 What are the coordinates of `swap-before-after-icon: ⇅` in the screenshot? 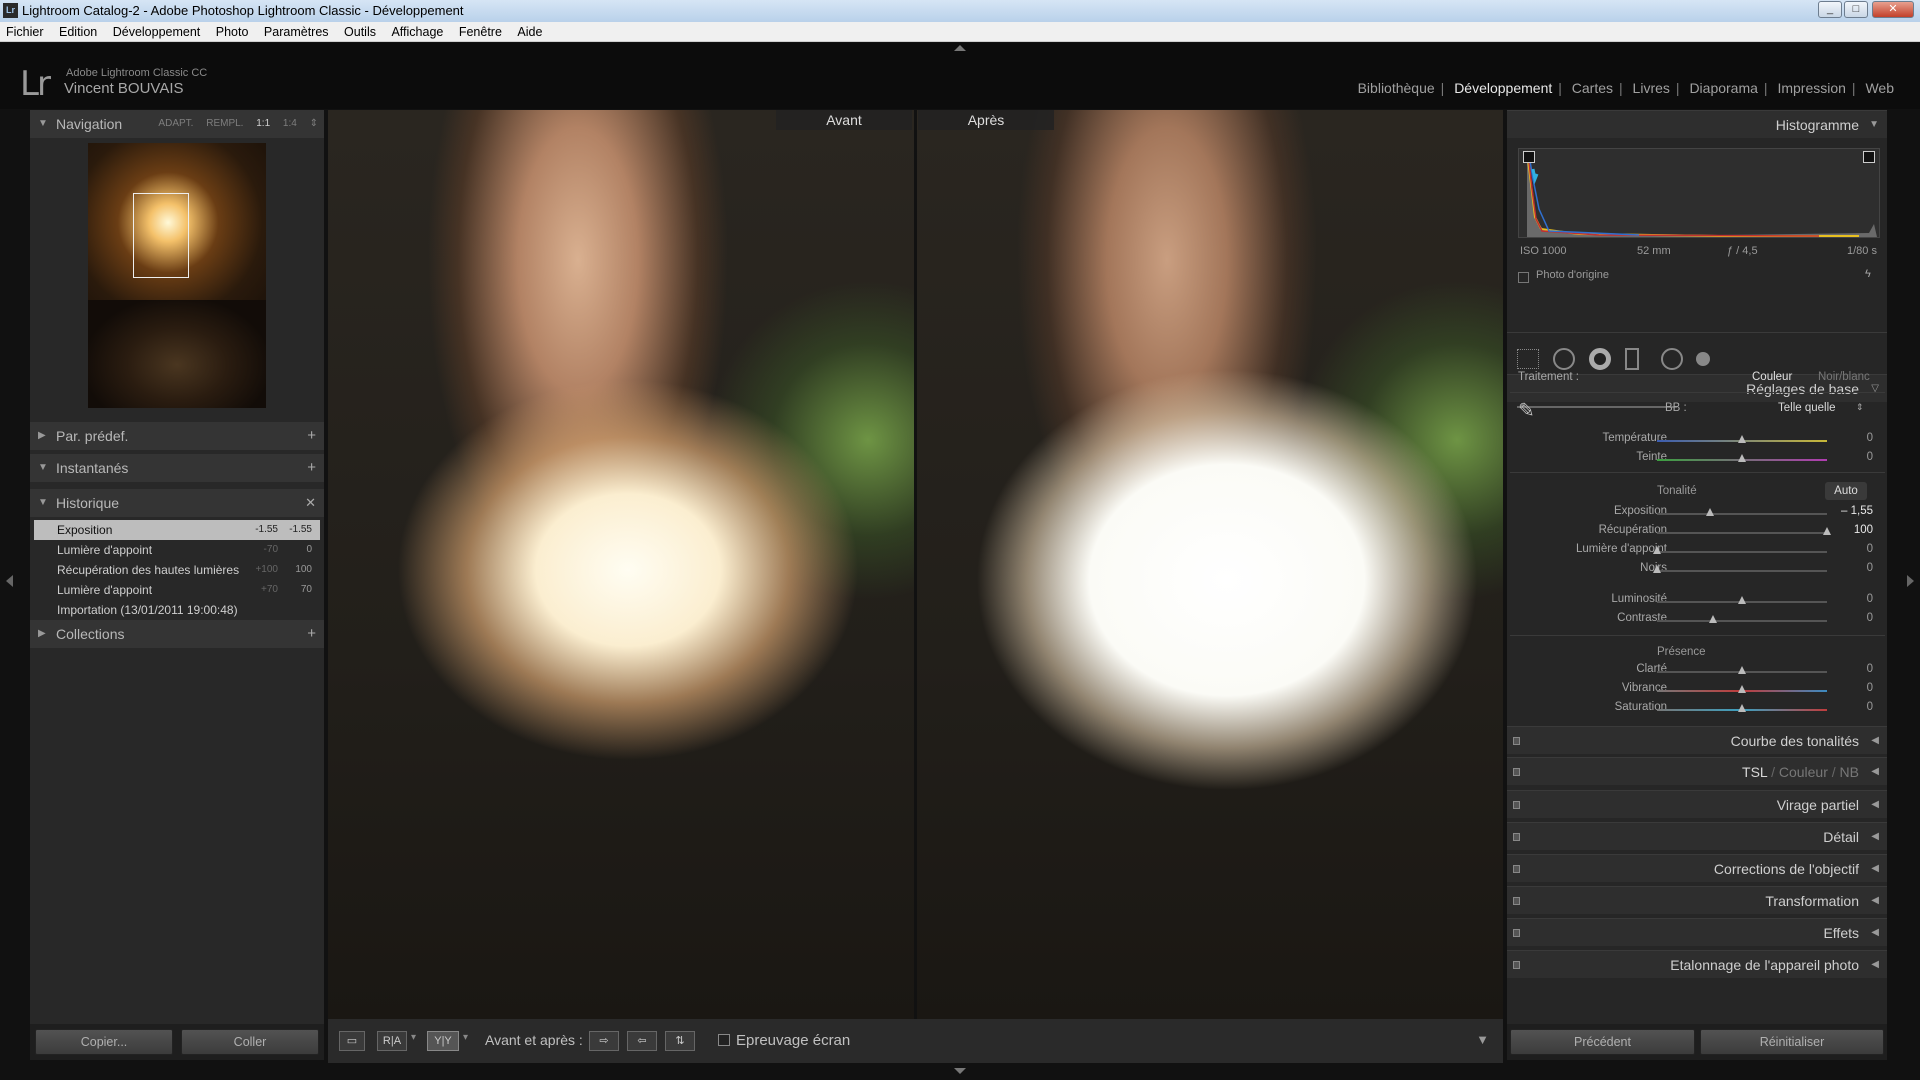 It's located at (680, 1041).